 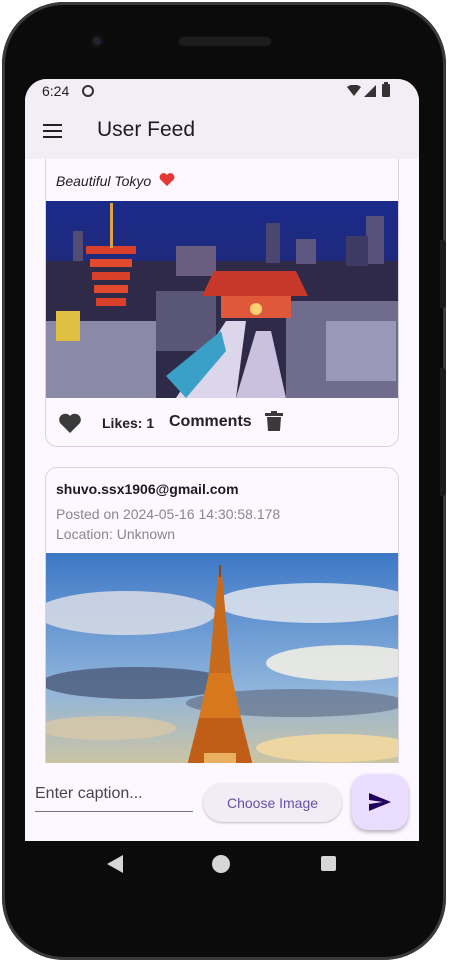 I want to click on battery-icon, so click(x=386, y=89).